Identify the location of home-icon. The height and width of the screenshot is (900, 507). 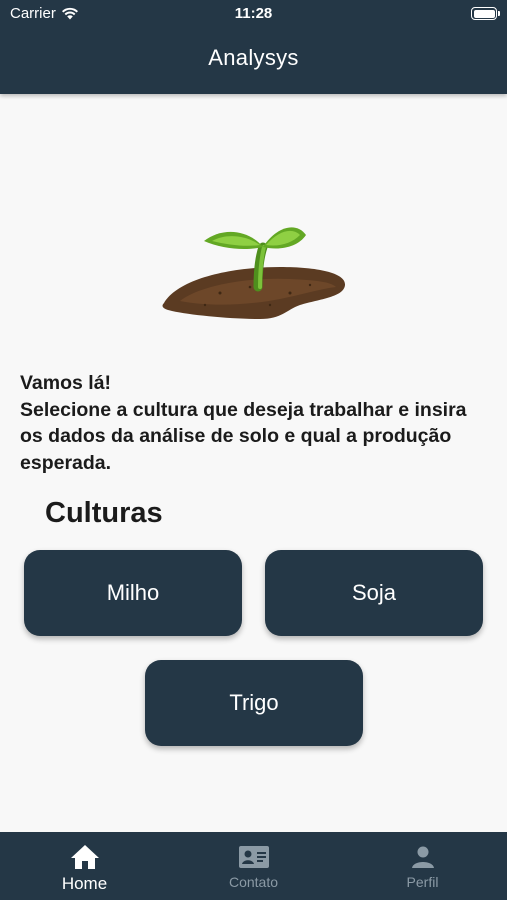
(84, 857).